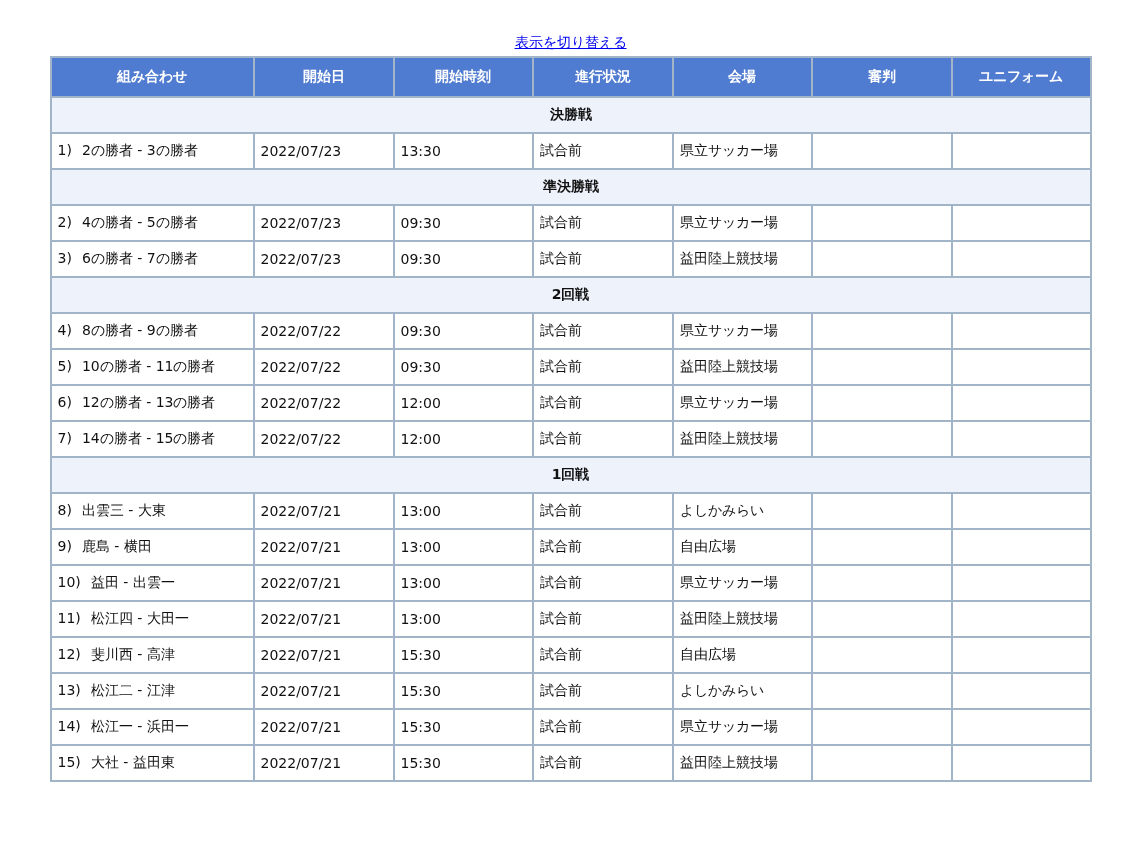  What do you see at coordinates (69, 690) in the screenshot?
I see `match-number: 13)` at bounding box center [69, 690].